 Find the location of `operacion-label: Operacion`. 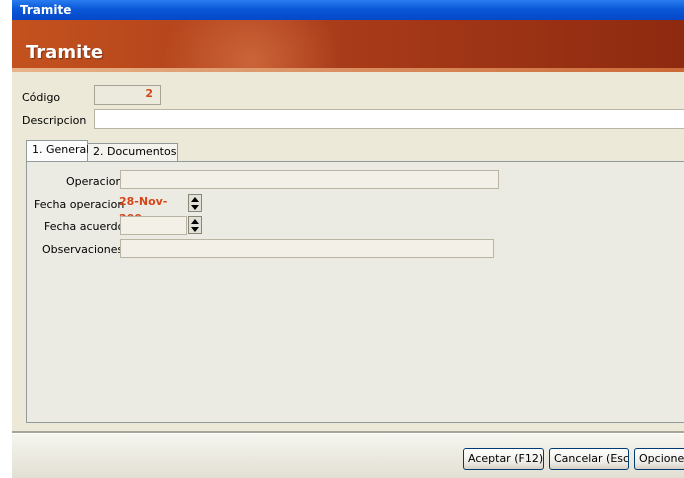

operacion-label: Operacion is located at coordinates (94, 181).